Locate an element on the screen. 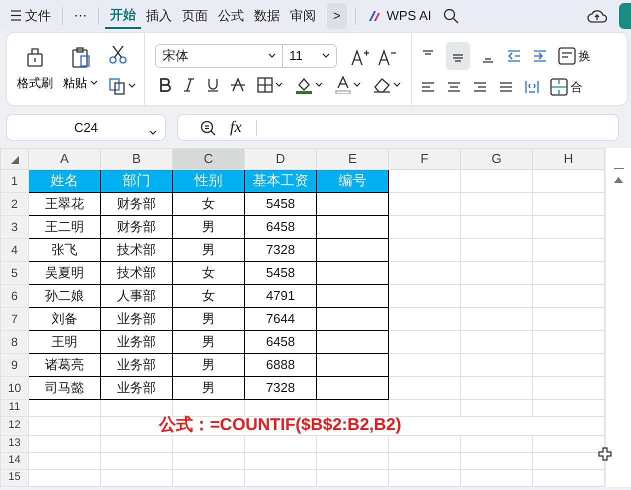 Image resolution: width=631 pixels, height=490 pixels. table-cell: 7644 is located at coordinates (280, 318).